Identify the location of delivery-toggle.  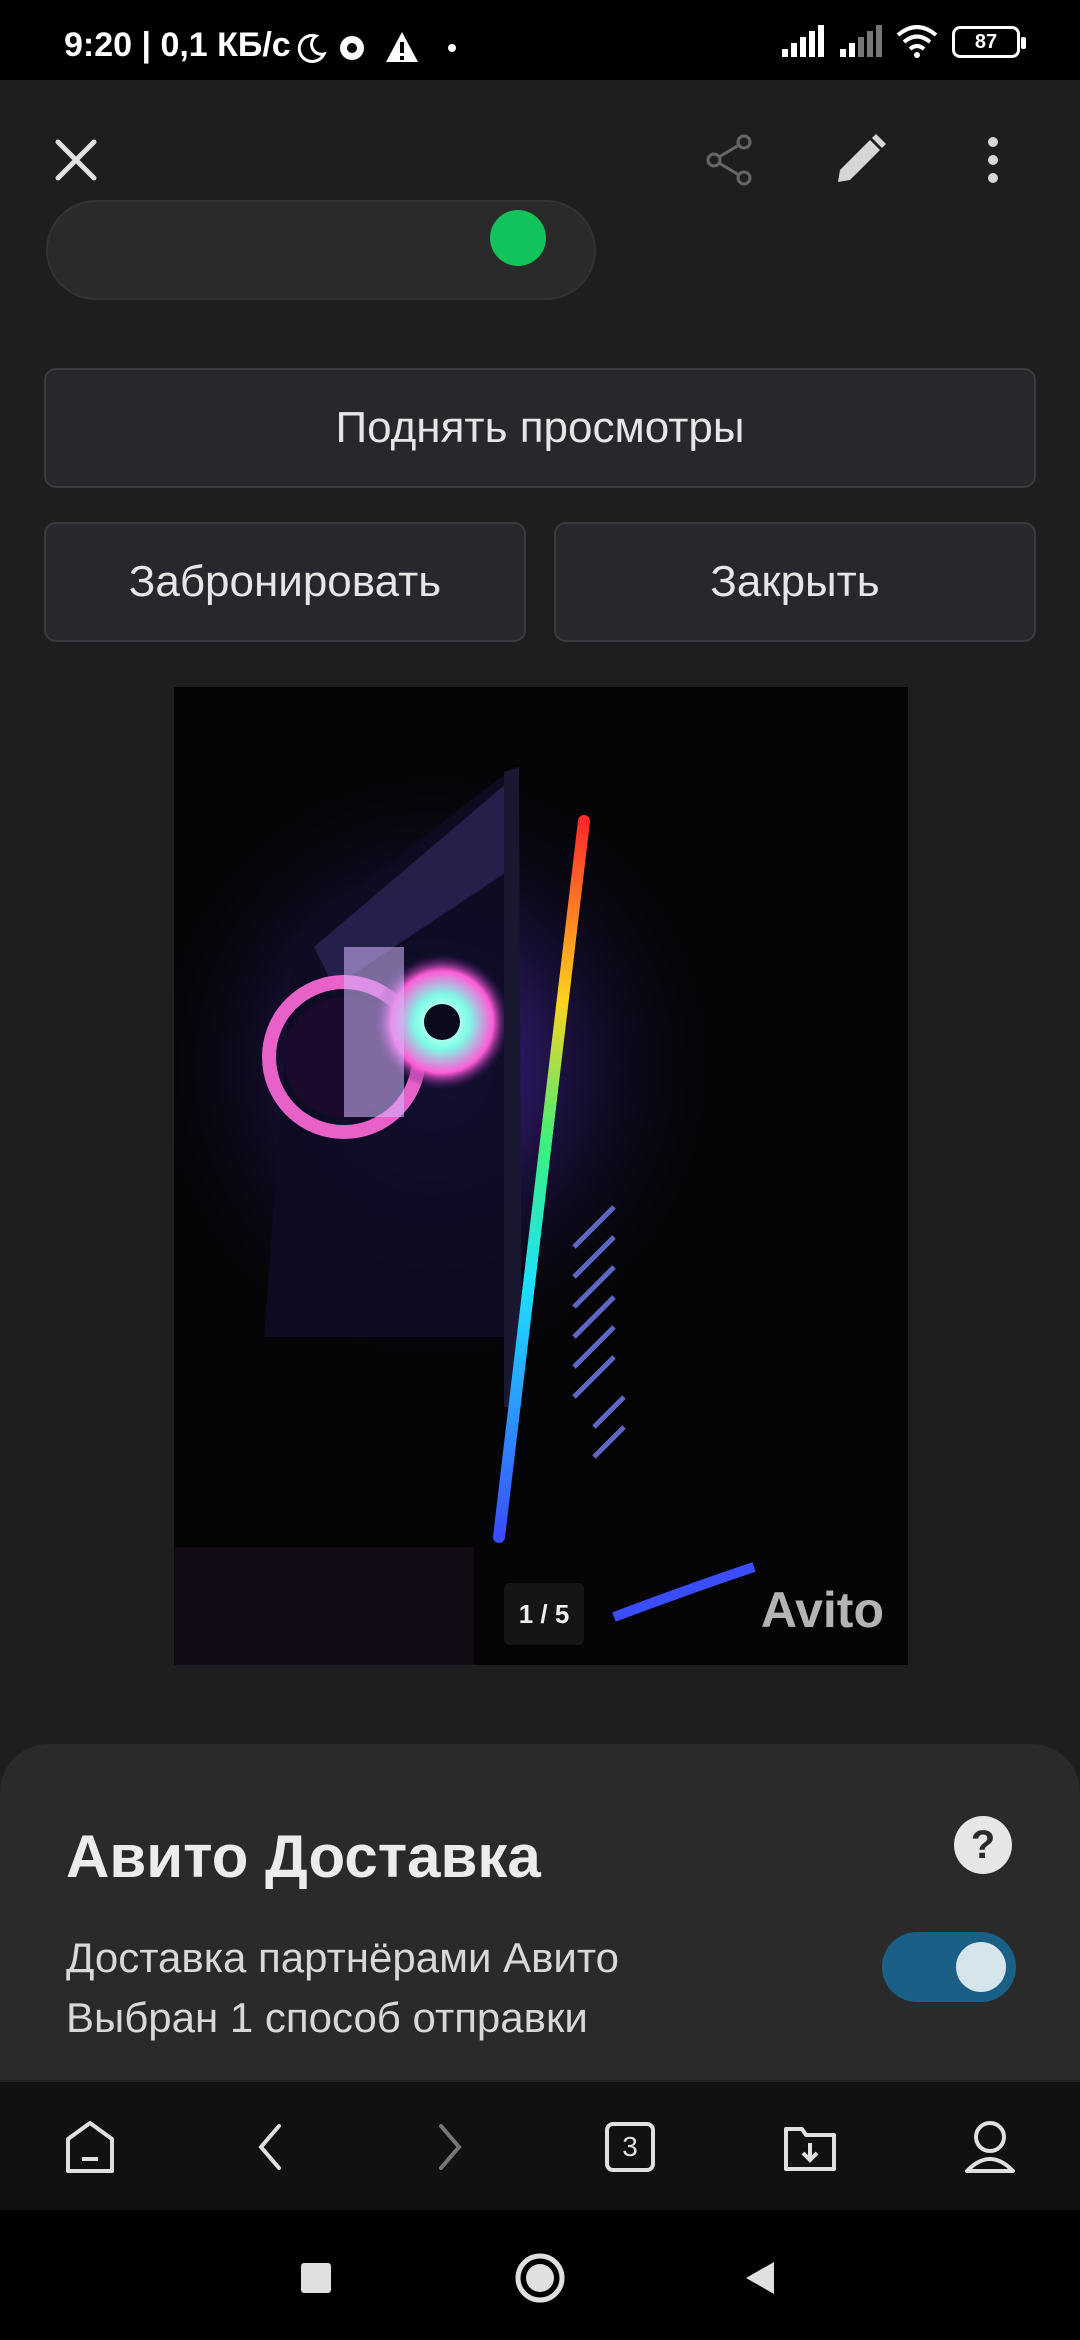
(949, 1967).